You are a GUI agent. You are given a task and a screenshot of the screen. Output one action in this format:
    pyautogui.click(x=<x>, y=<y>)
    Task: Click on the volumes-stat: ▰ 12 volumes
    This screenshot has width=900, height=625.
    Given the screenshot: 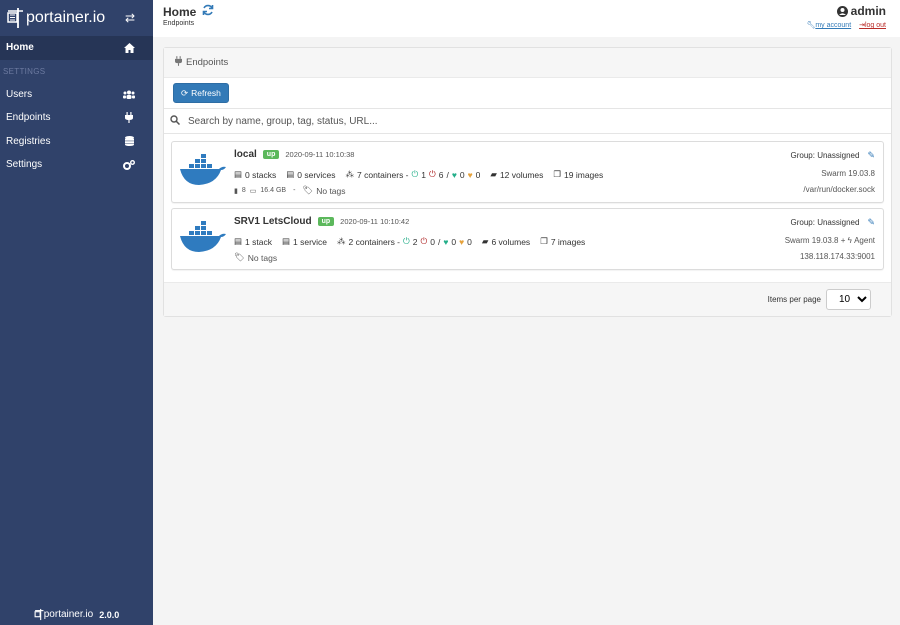 What is the action you would take?
    pyautogui.click(x=517, y=174)
    